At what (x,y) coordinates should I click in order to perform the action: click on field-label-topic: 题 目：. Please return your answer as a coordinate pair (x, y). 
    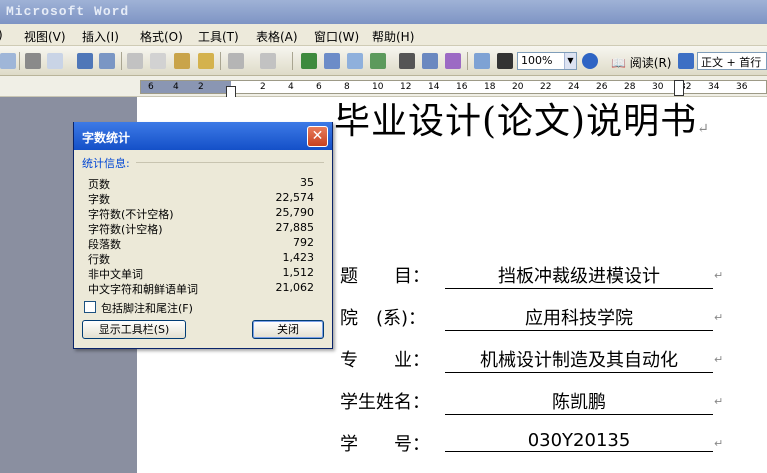
    Looking at the image, I should click on (385, 276).